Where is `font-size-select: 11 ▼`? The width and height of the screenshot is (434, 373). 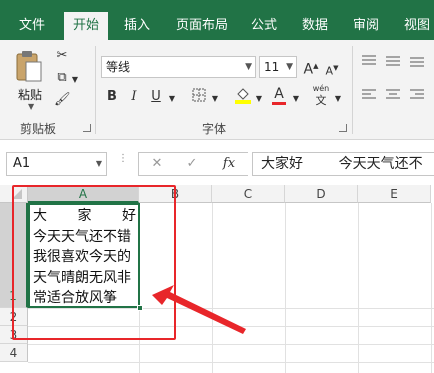 font-size-select: 11 ▼ is located at coordinates (278, 67).